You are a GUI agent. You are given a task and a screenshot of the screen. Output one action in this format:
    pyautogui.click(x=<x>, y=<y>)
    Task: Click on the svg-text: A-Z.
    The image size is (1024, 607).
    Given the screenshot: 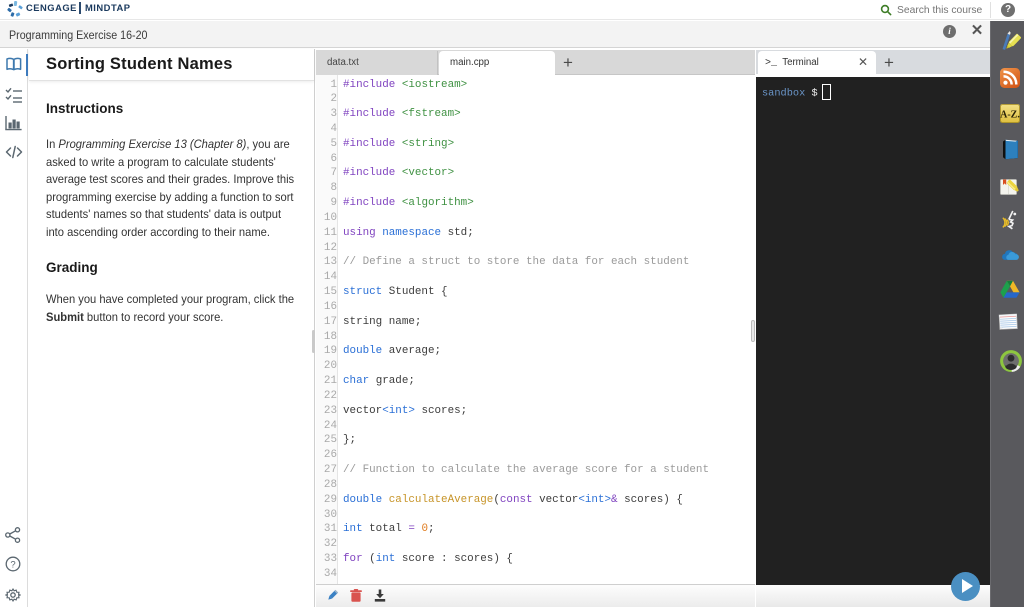 What is the action you would take?
    pyautogui.click(x=1010, y=115)
    